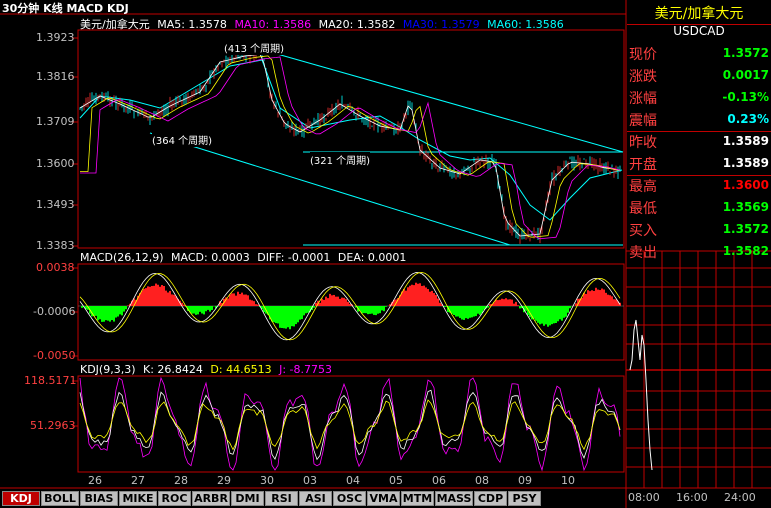  Describe the element at coordinates (55, 163) in the screenshot. I see `main-tick-4: 1.3600` at that location.